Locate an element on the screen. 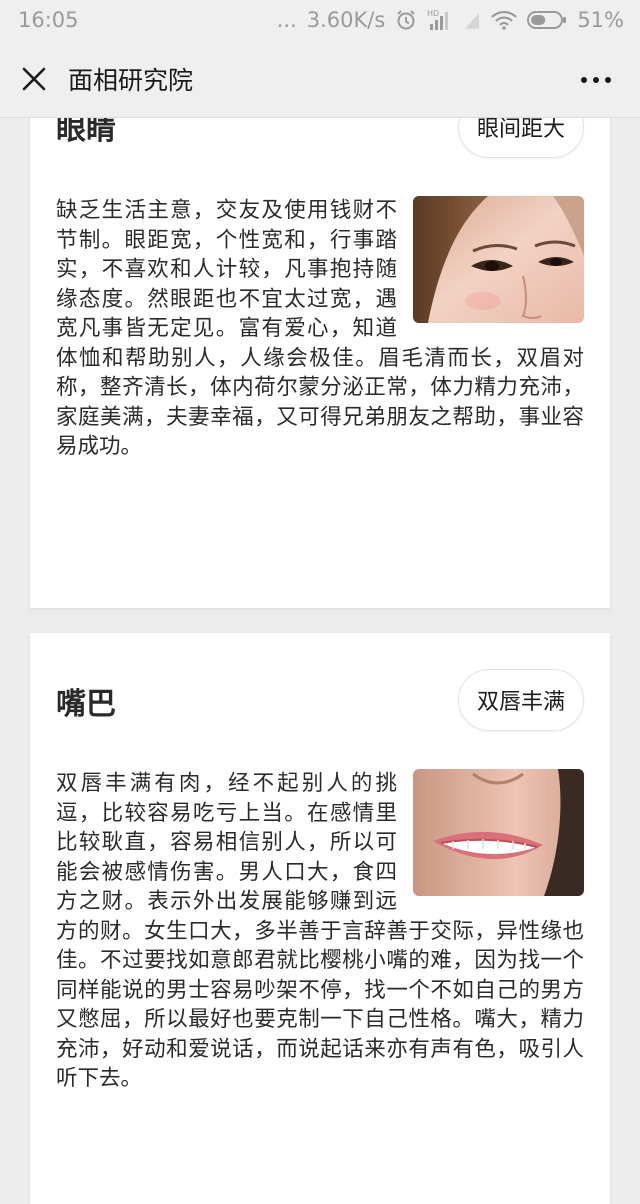 The image size is (640, 1204). page-title: 面相研究院 is located at coordinates (131, 80).